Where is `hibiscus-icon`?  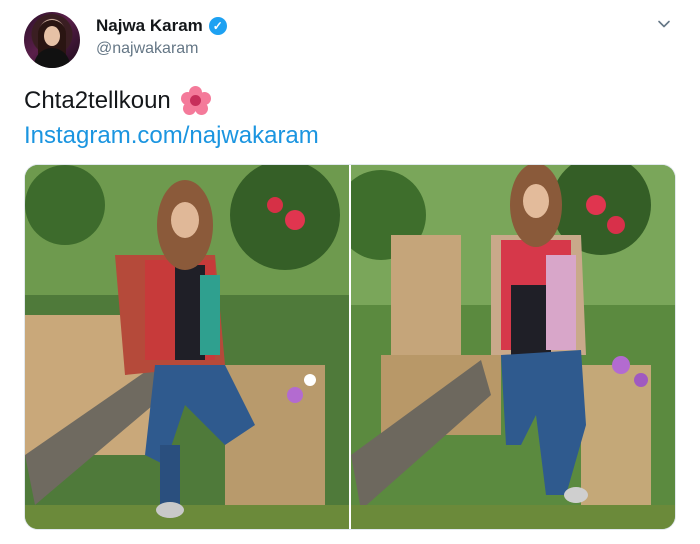 hibiscus-icon is located at coordinates (195, 101).